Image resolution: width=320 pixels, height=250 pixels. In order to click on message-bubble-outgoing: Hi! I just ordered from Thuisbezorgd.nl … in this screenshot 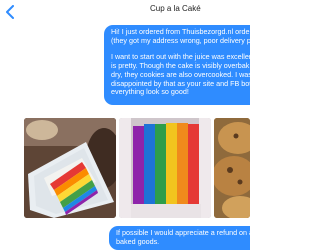, I will do `click(177, 65)`.